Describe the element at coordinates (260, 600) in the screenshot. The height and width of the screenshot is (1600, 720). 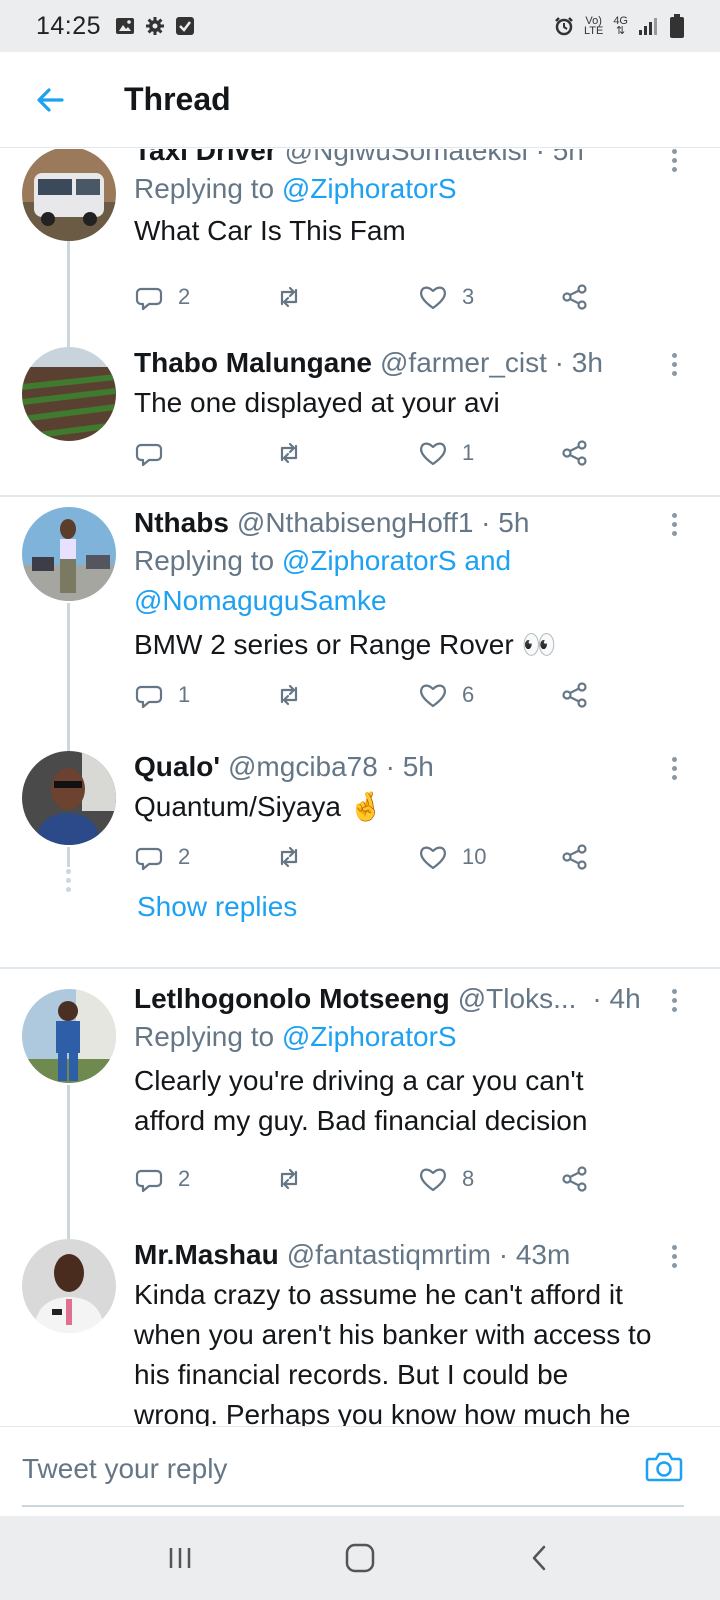
I see `mention-link: @NomaguguSamke` at that location.